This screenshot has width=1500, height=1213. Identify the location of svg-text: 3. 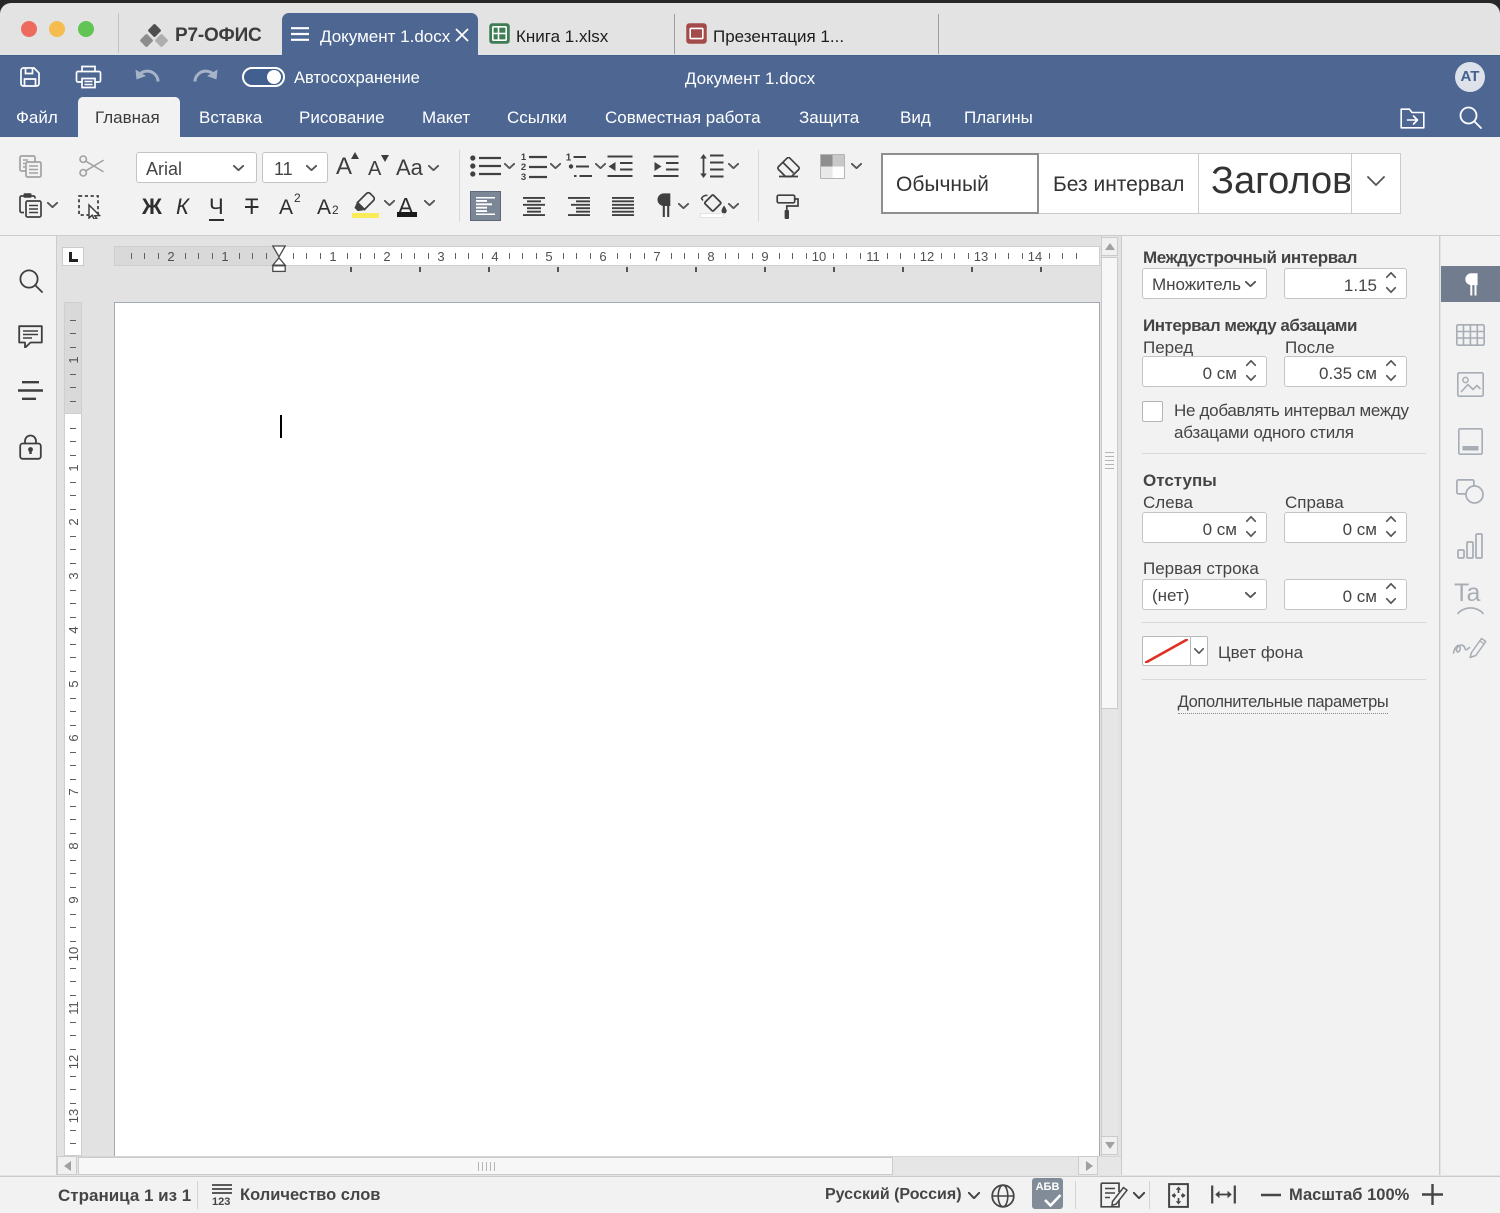
(523, 176).